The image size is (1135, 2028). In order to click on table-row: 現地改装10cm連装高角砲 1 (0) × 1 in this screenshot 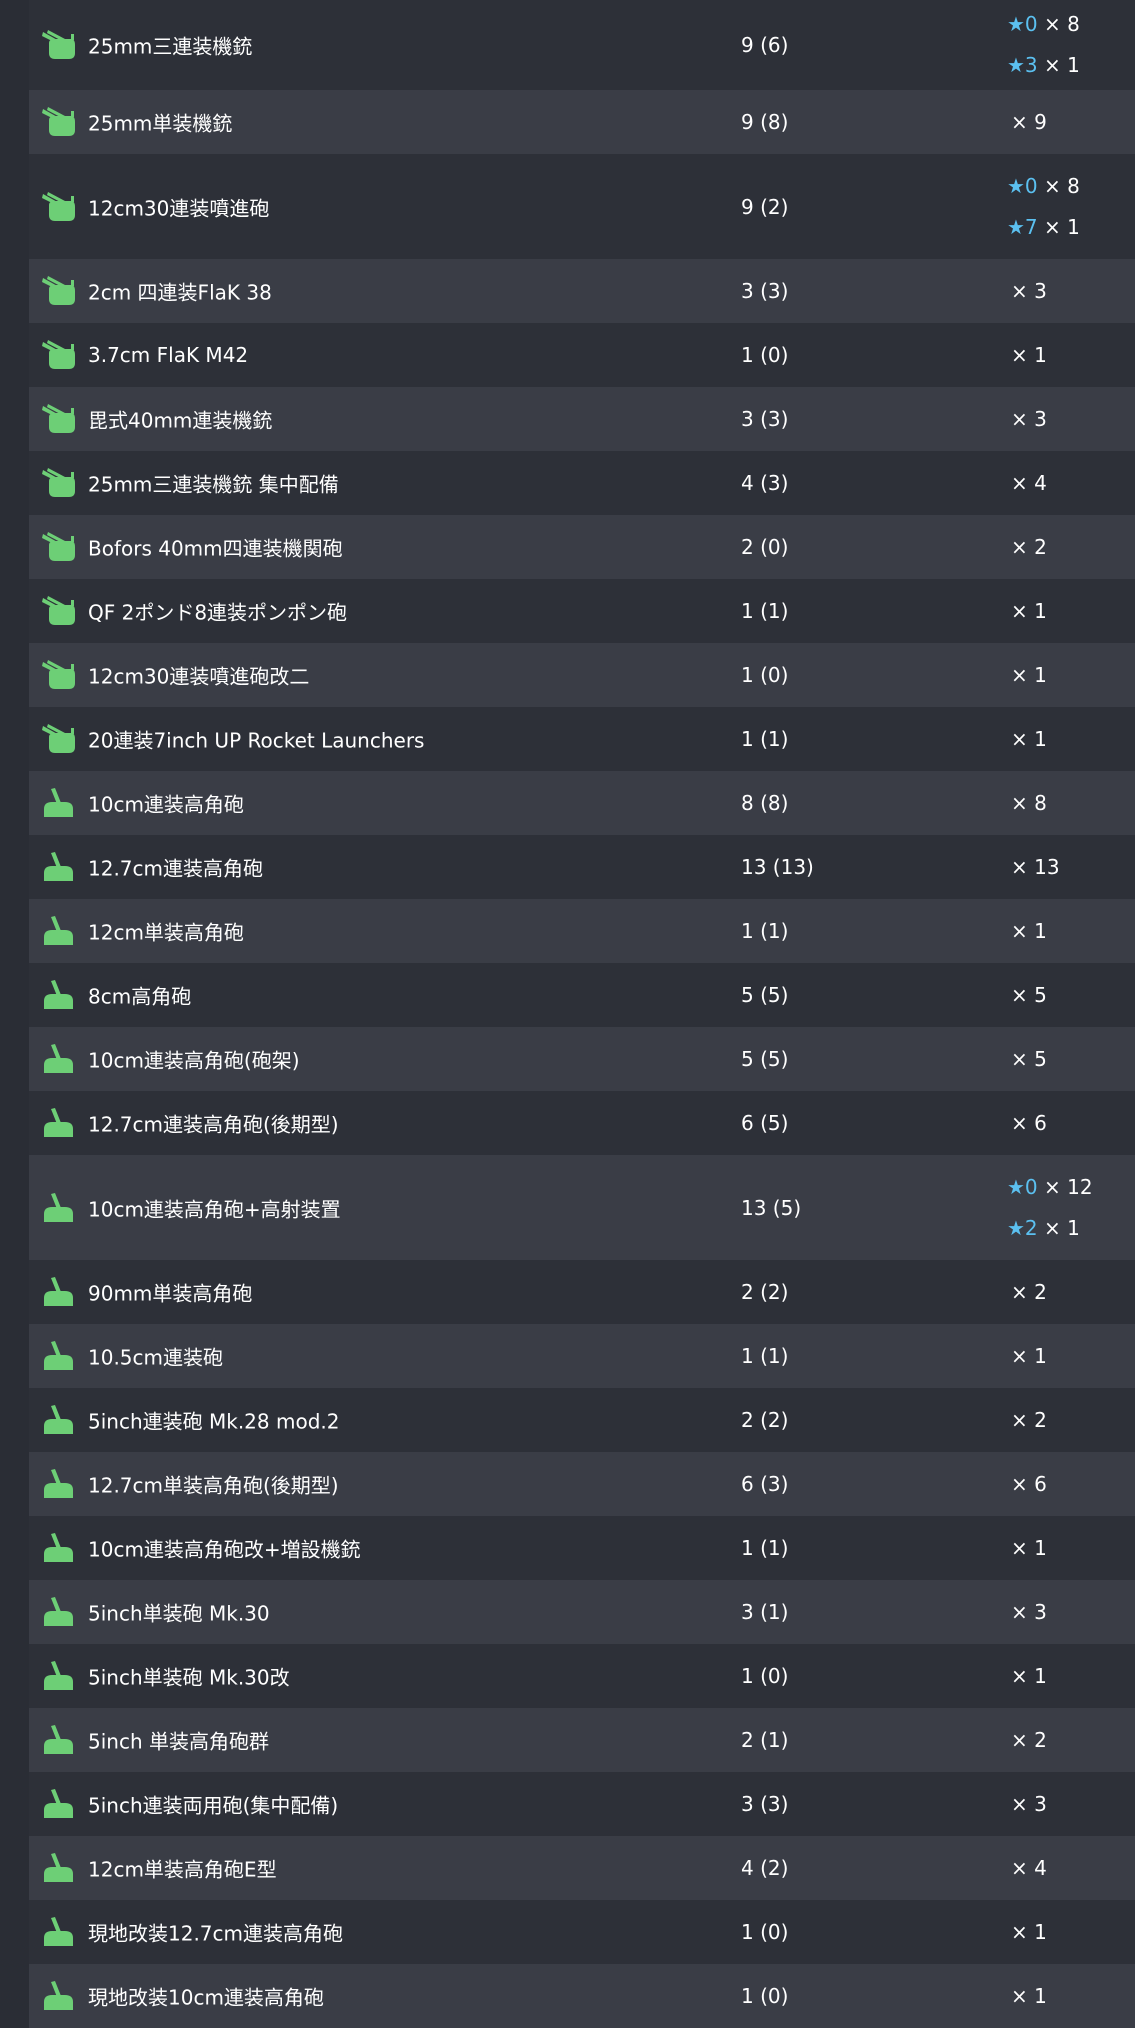, I will do `click(582, 1996)`.